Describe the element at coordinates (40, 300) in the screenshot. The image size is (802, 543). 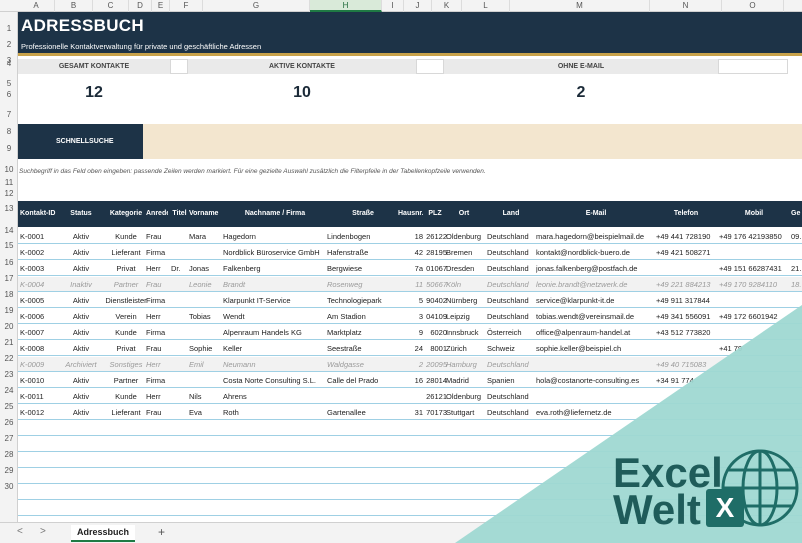
I see `table-cell: K-0005` at that location.